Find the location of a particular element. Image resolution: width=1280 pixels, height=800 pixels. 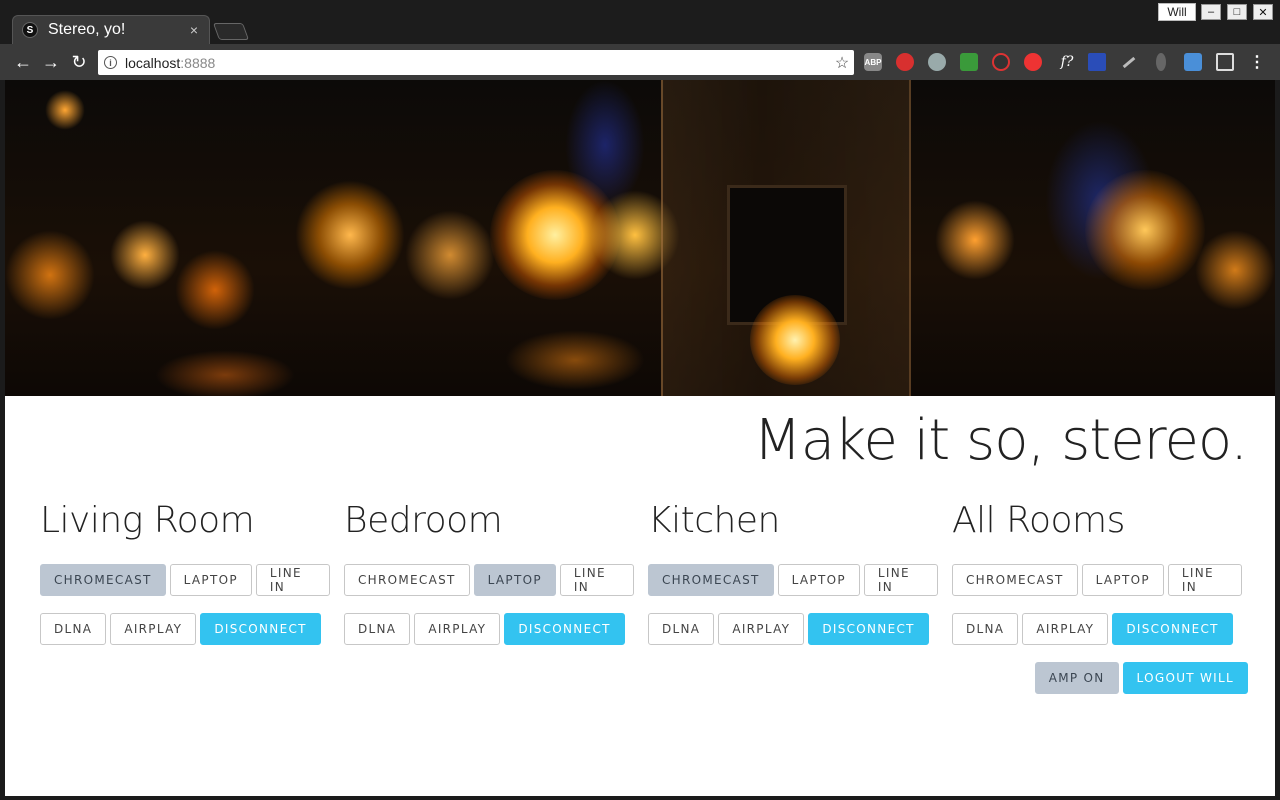

browser-titlebar: S Stereo, yo! × Will – □ ✕ is located at coordinates (640, 22).